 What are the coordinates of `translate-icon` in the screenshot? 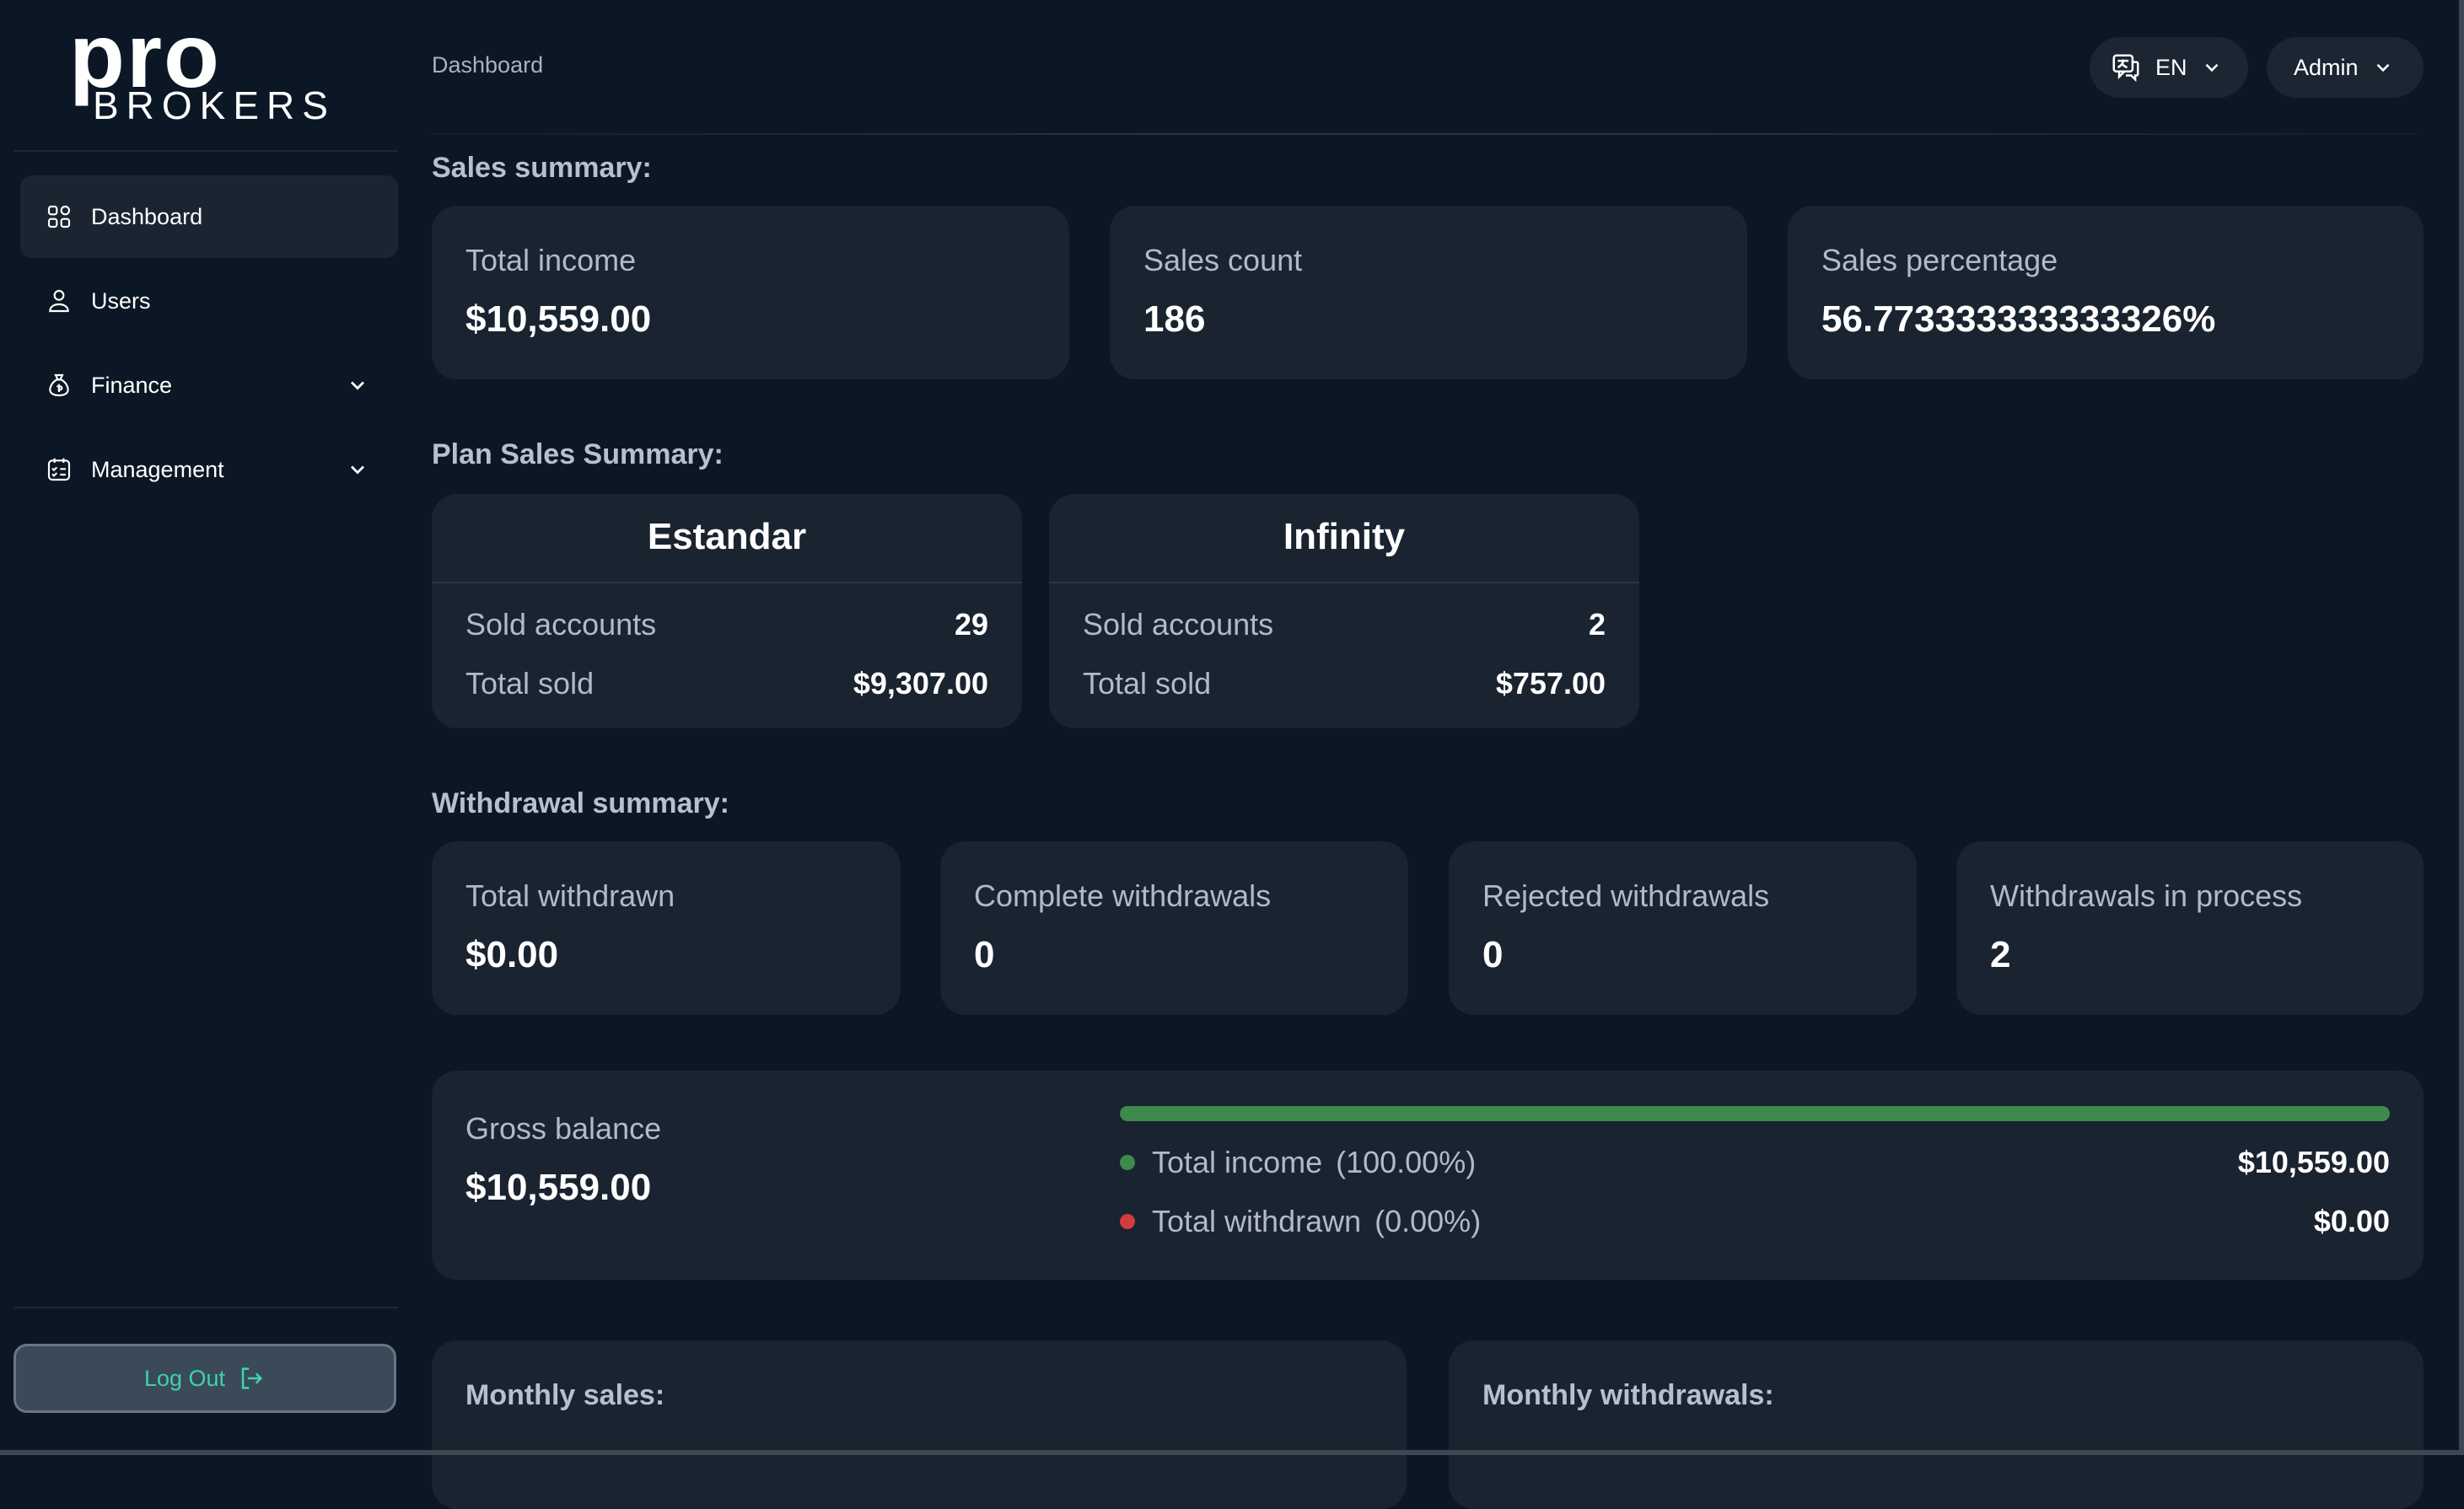 It's located at (2126, 67).